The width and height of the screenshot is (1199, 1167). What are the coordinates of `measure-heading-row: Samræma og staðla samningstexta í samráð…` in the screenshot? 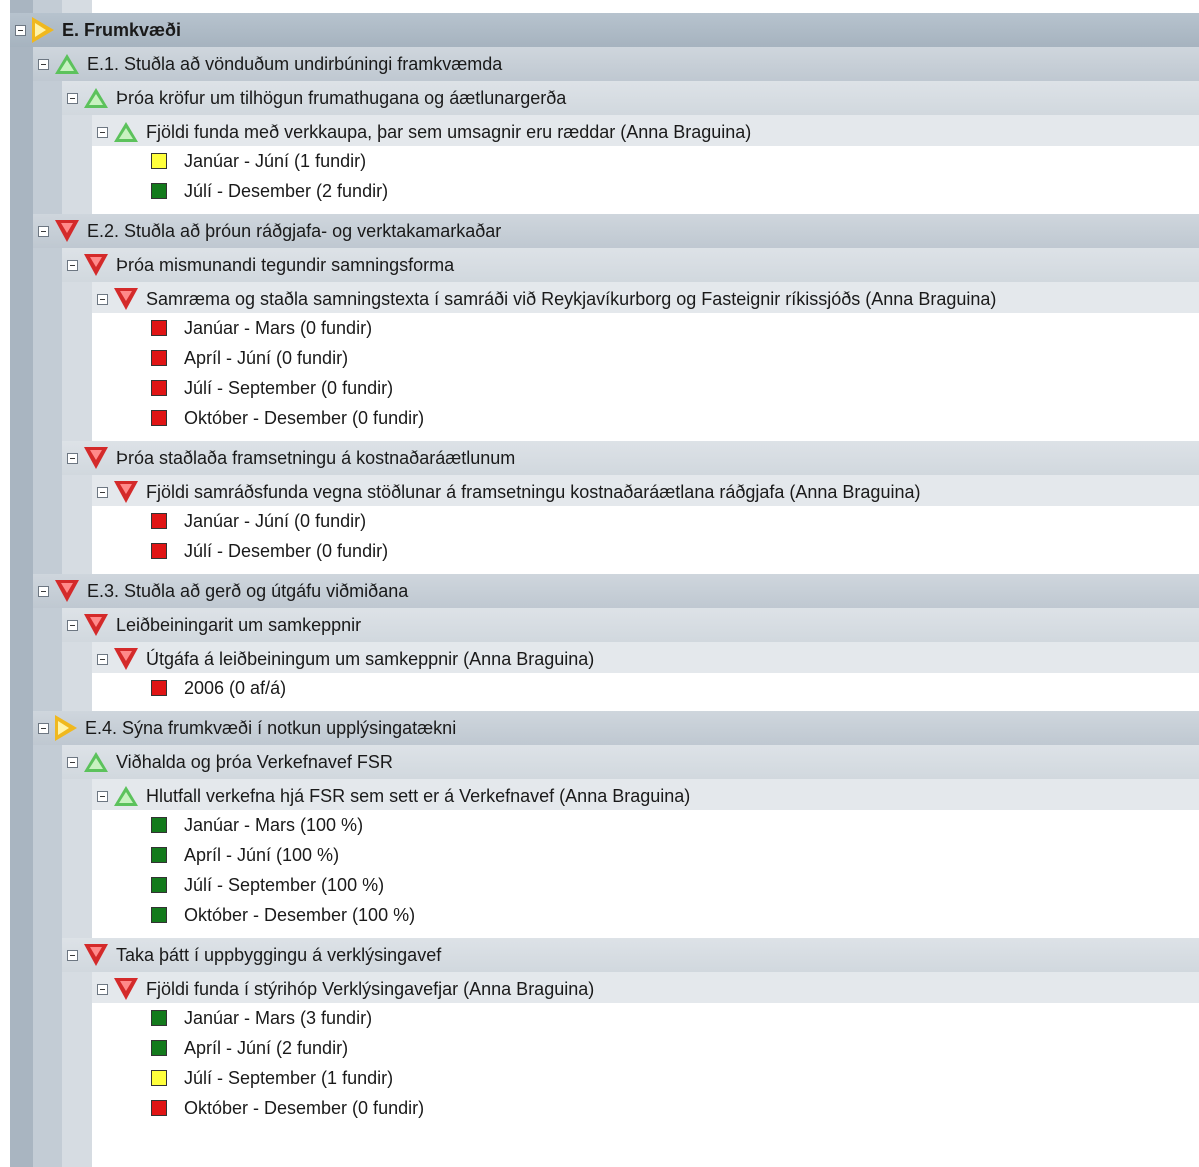 It's located at (645, 299).